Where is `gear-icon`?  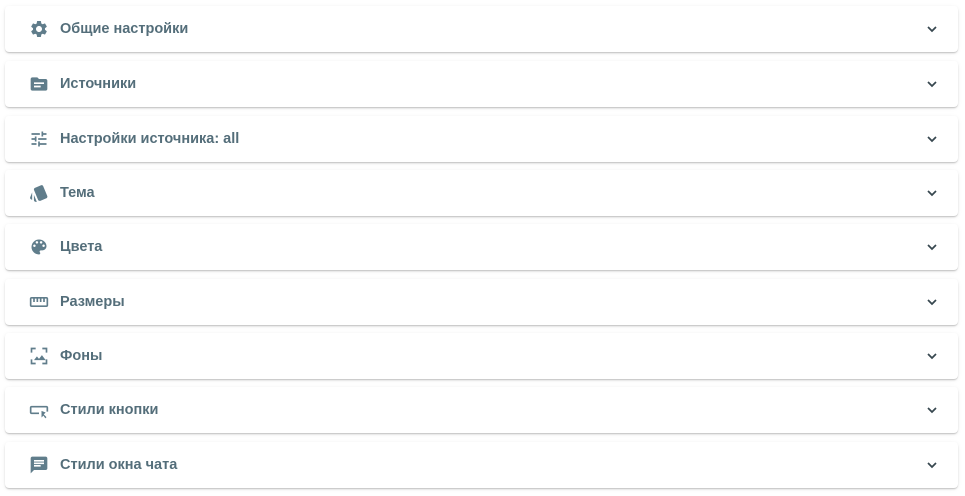
gear-icon is located at coordinates (39, 29).